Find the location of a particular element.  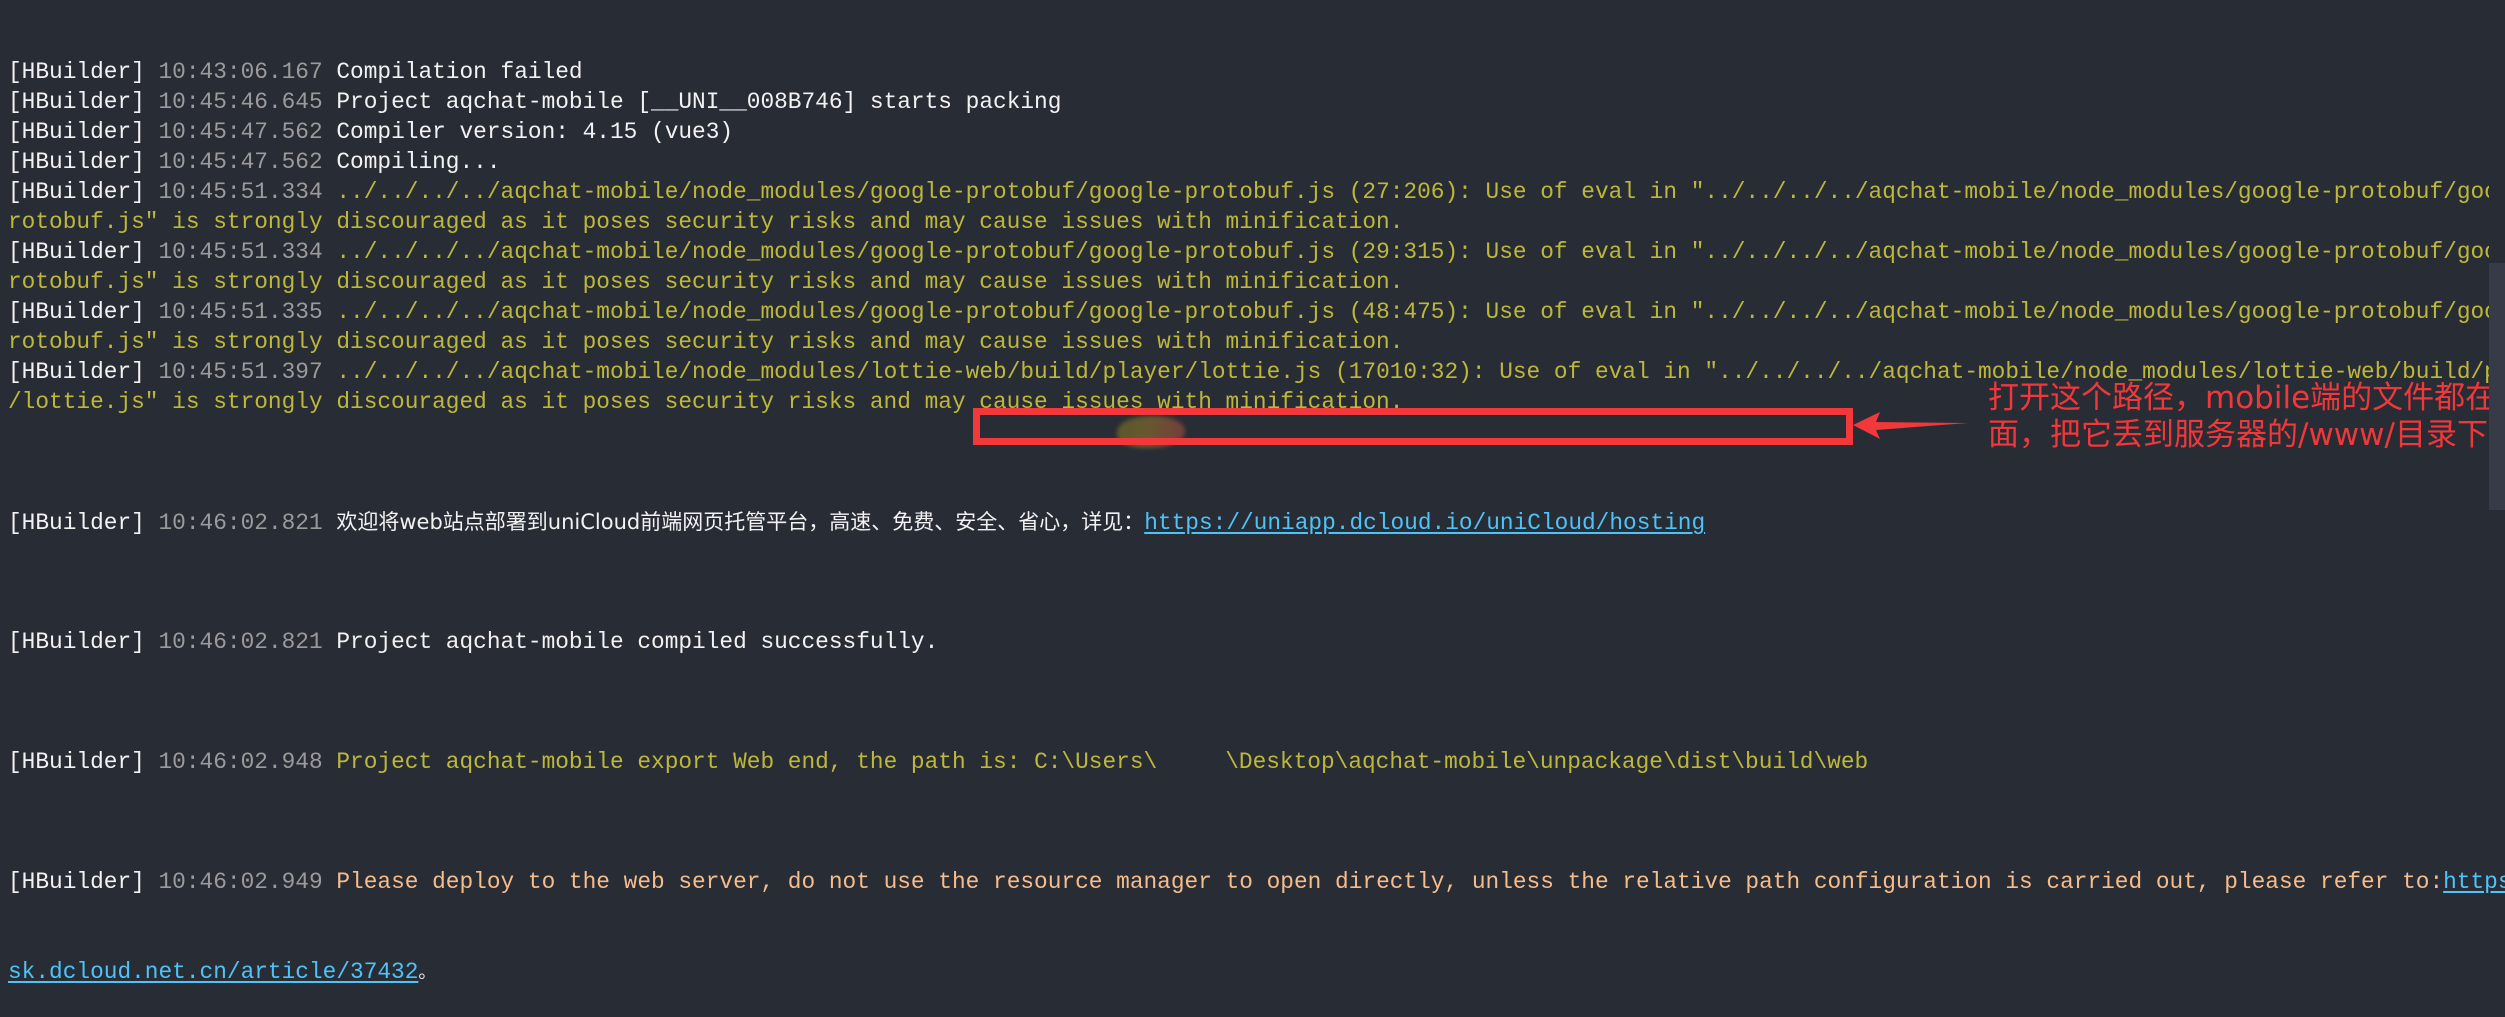

log-trailing-punct: 。 is located at coordinates (427, 972).